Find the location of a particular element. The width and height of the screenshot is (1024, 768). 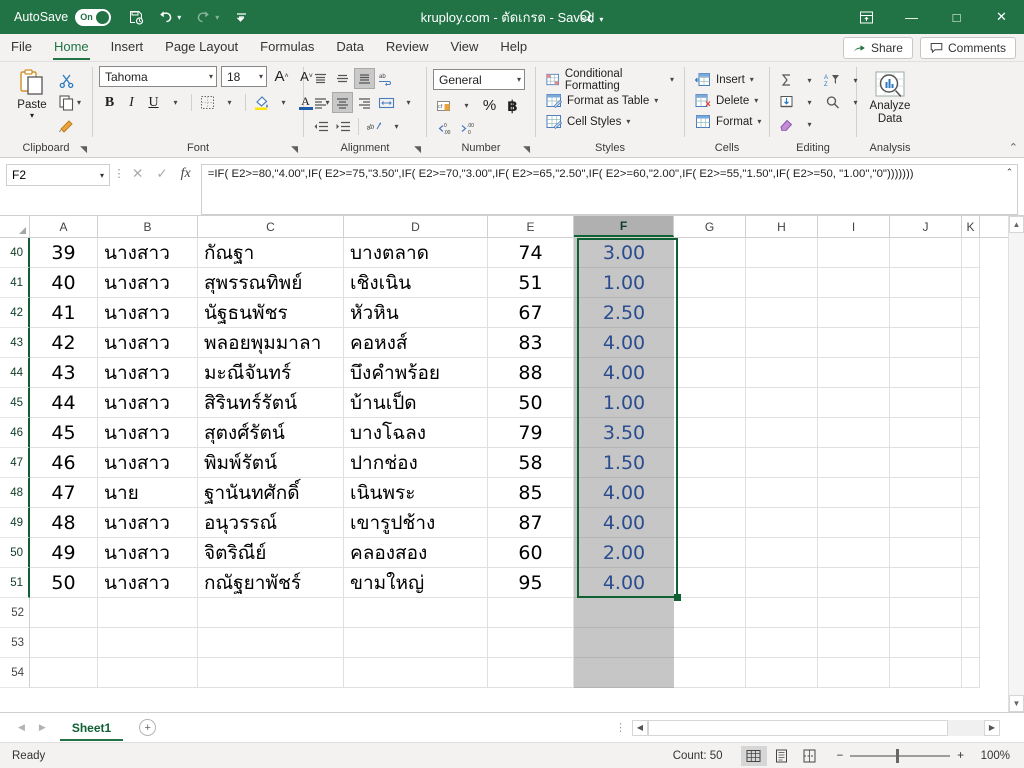

column-header-j: J is located at coordinates (926, 226).